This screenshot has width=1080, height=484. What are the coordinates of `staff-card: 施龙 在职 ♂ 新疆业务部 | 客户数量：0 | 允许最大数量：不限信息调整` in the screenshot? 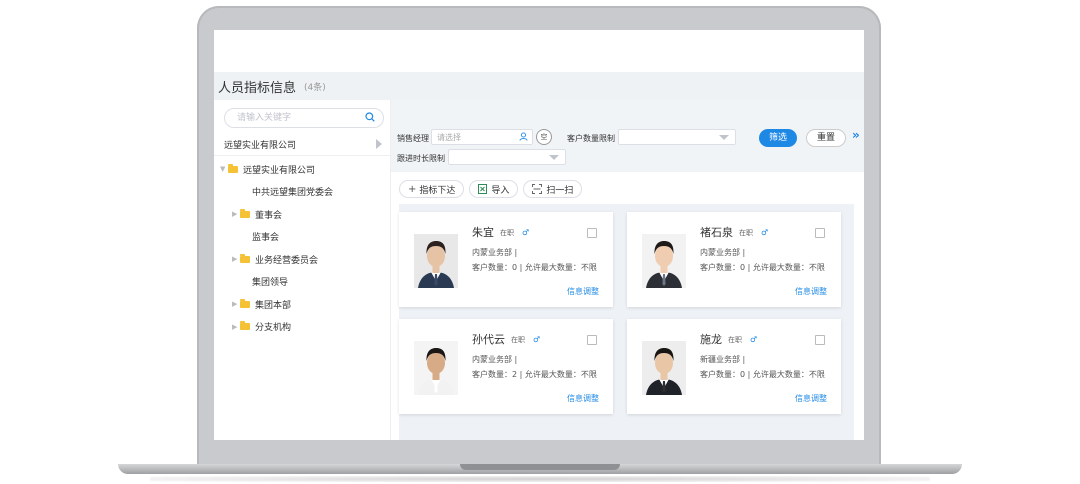 It's located at (734, 366).